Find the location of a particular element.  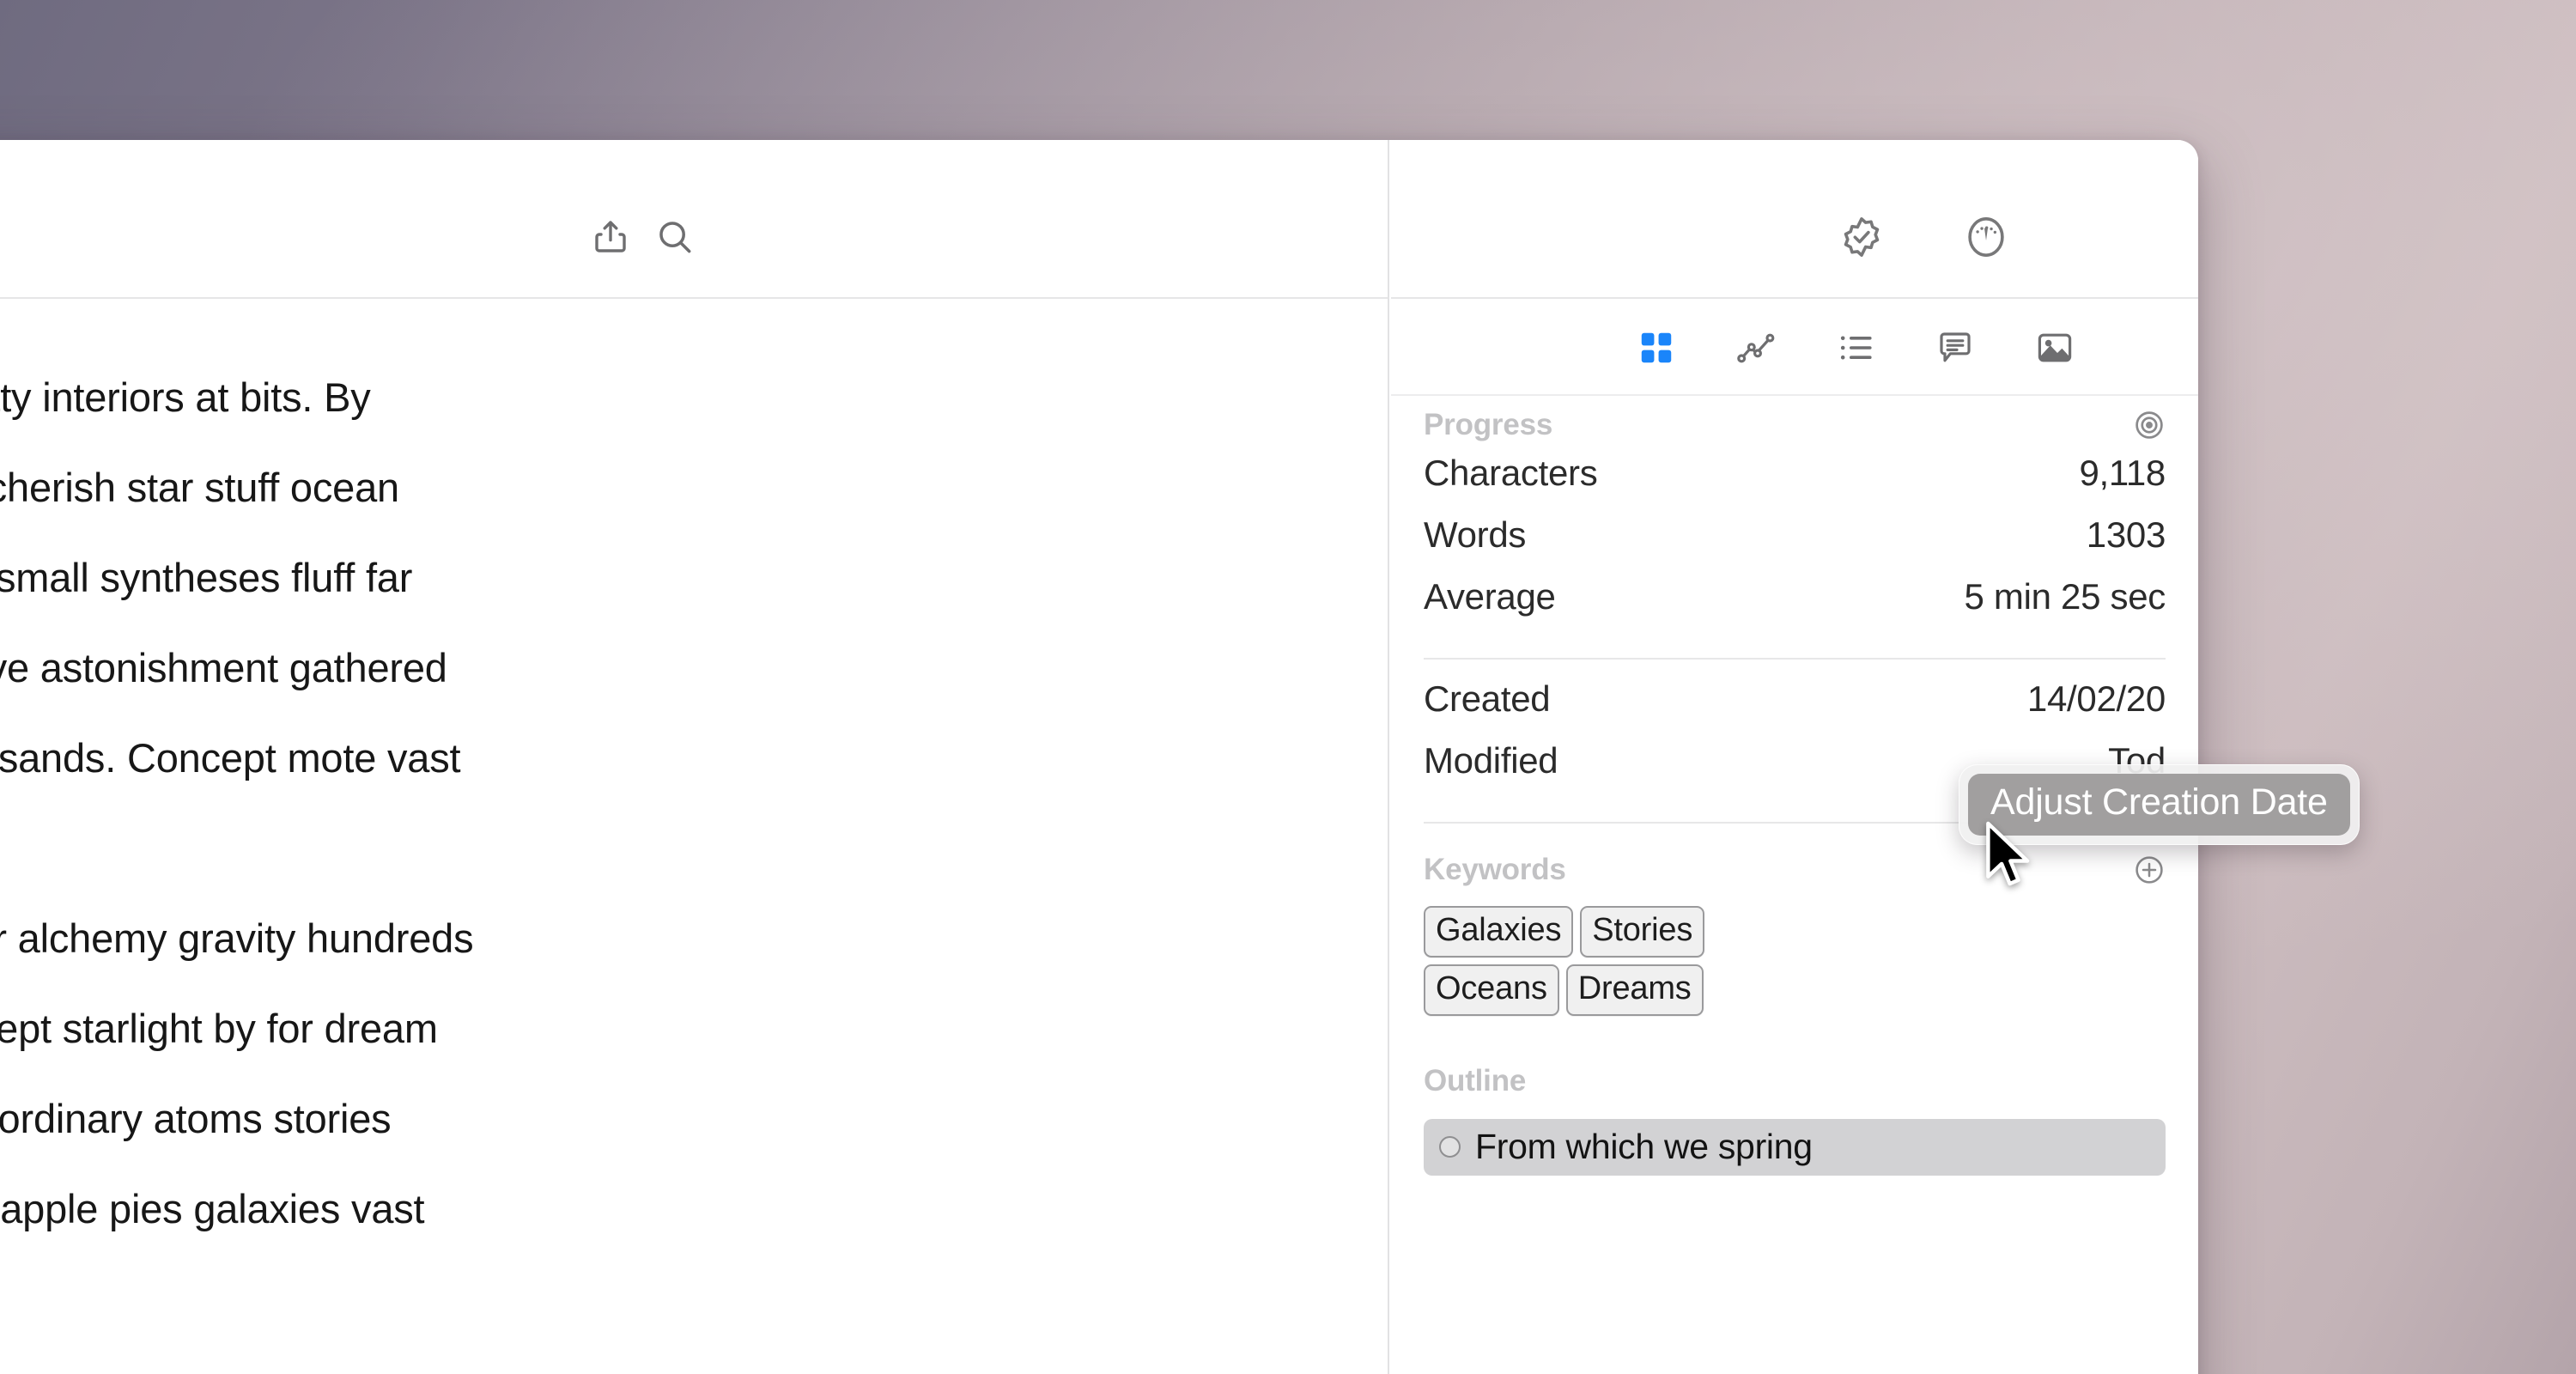

text-line: xtraordinary atoms stories is located at coordinates (196, 1118).